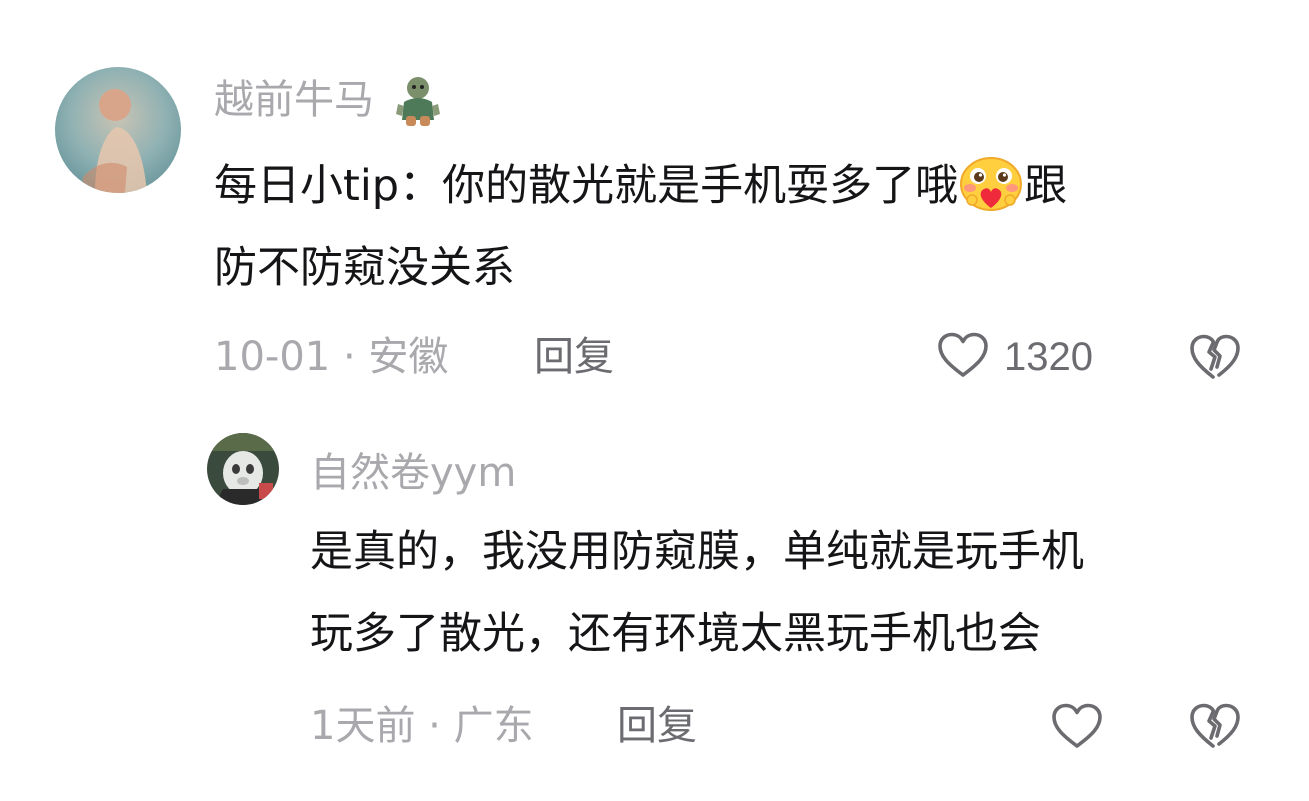  What do you see at coordinates (422, 726) in the screenshot?
I see `comment-date-location: 1天前 · 广东` at bounding box center [422, 726].